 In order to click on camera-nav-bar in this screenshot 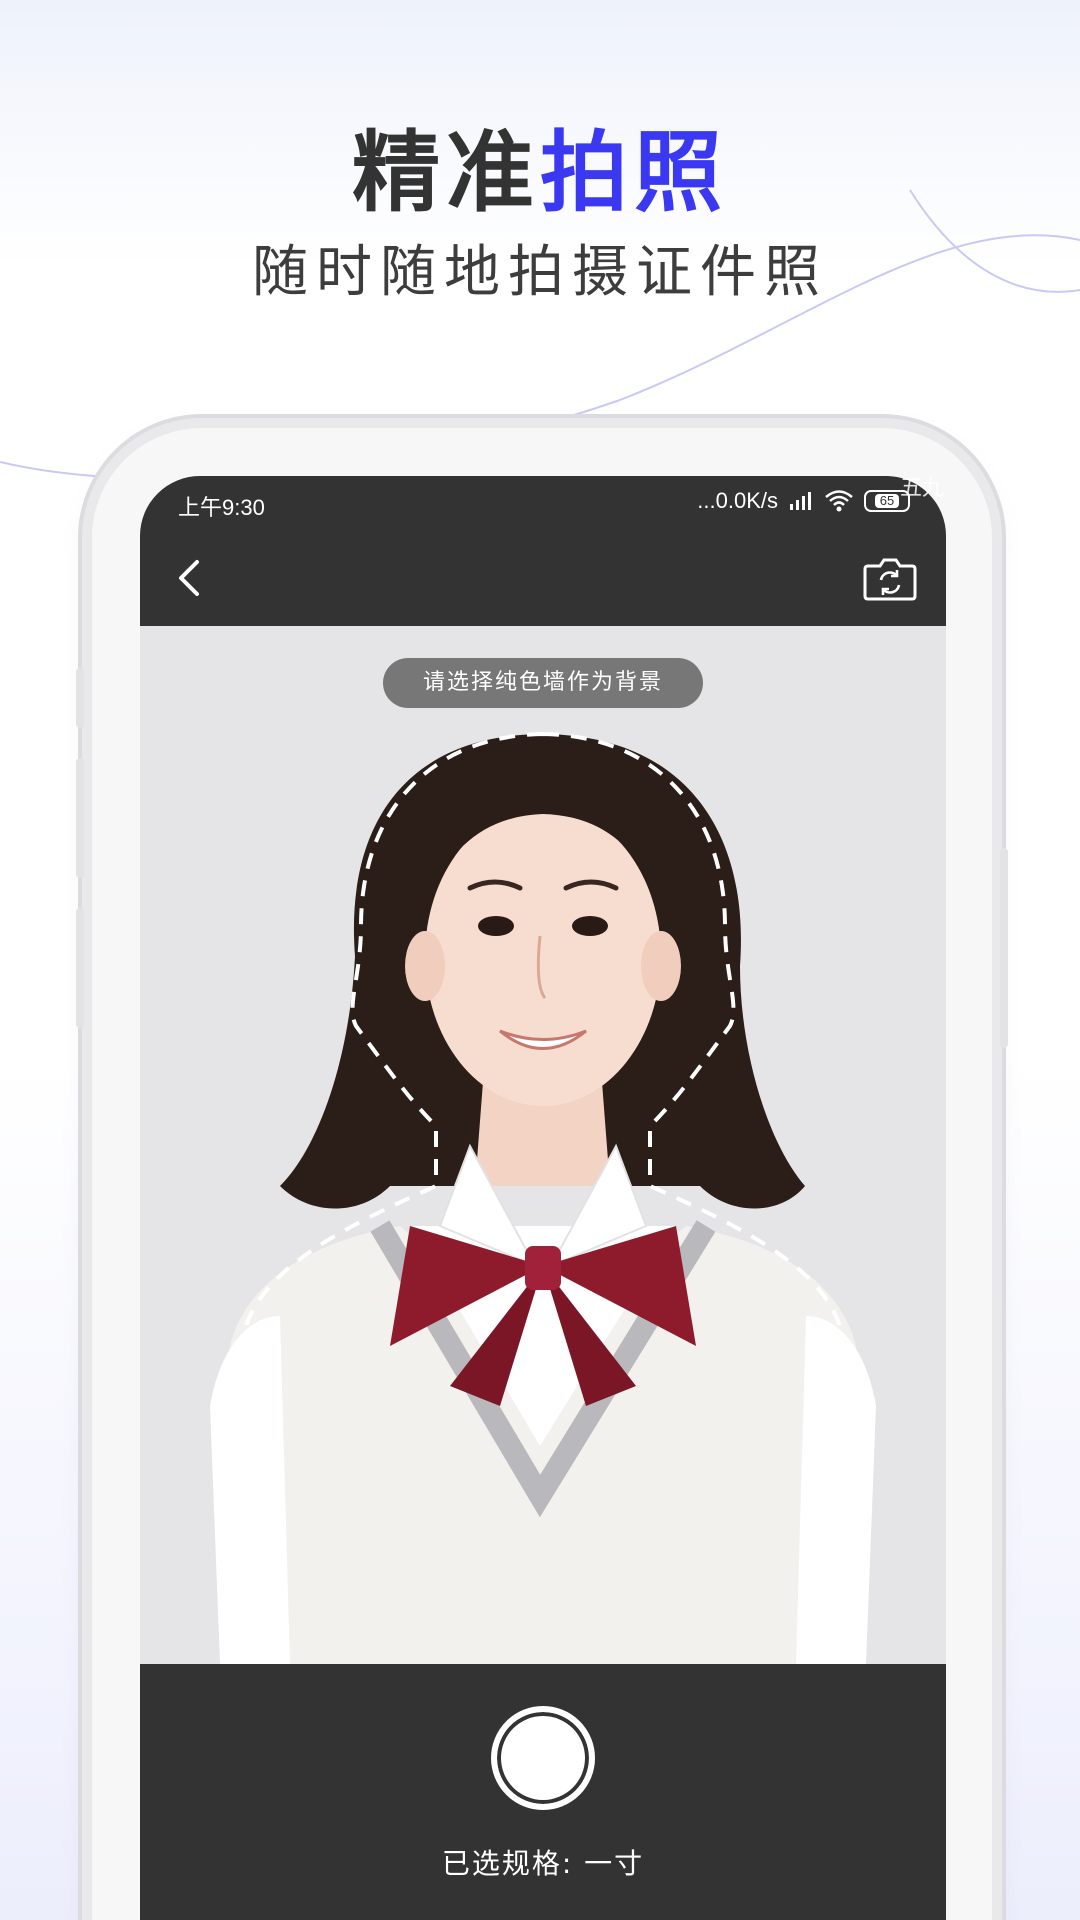, I will do `click(543, 577)`.